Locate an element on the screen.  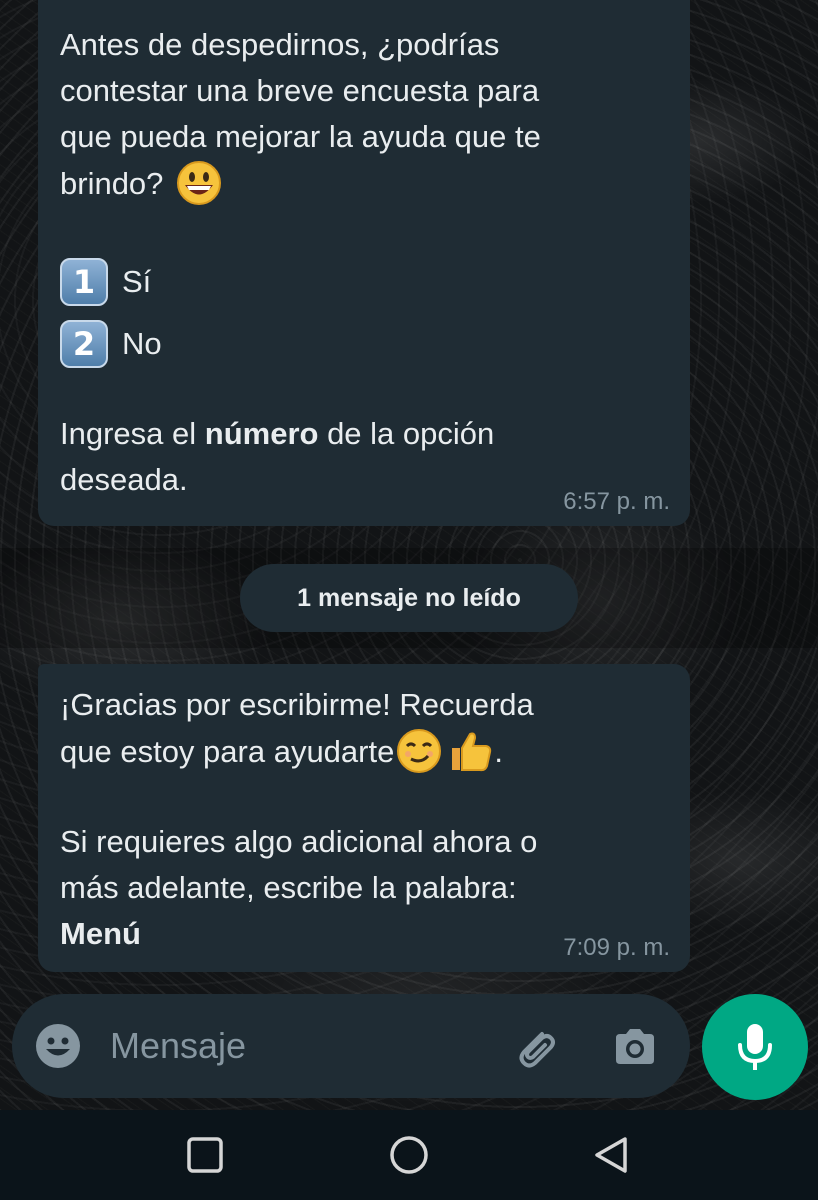
option-row: 1 Sí is located at coordinates (364, 282).